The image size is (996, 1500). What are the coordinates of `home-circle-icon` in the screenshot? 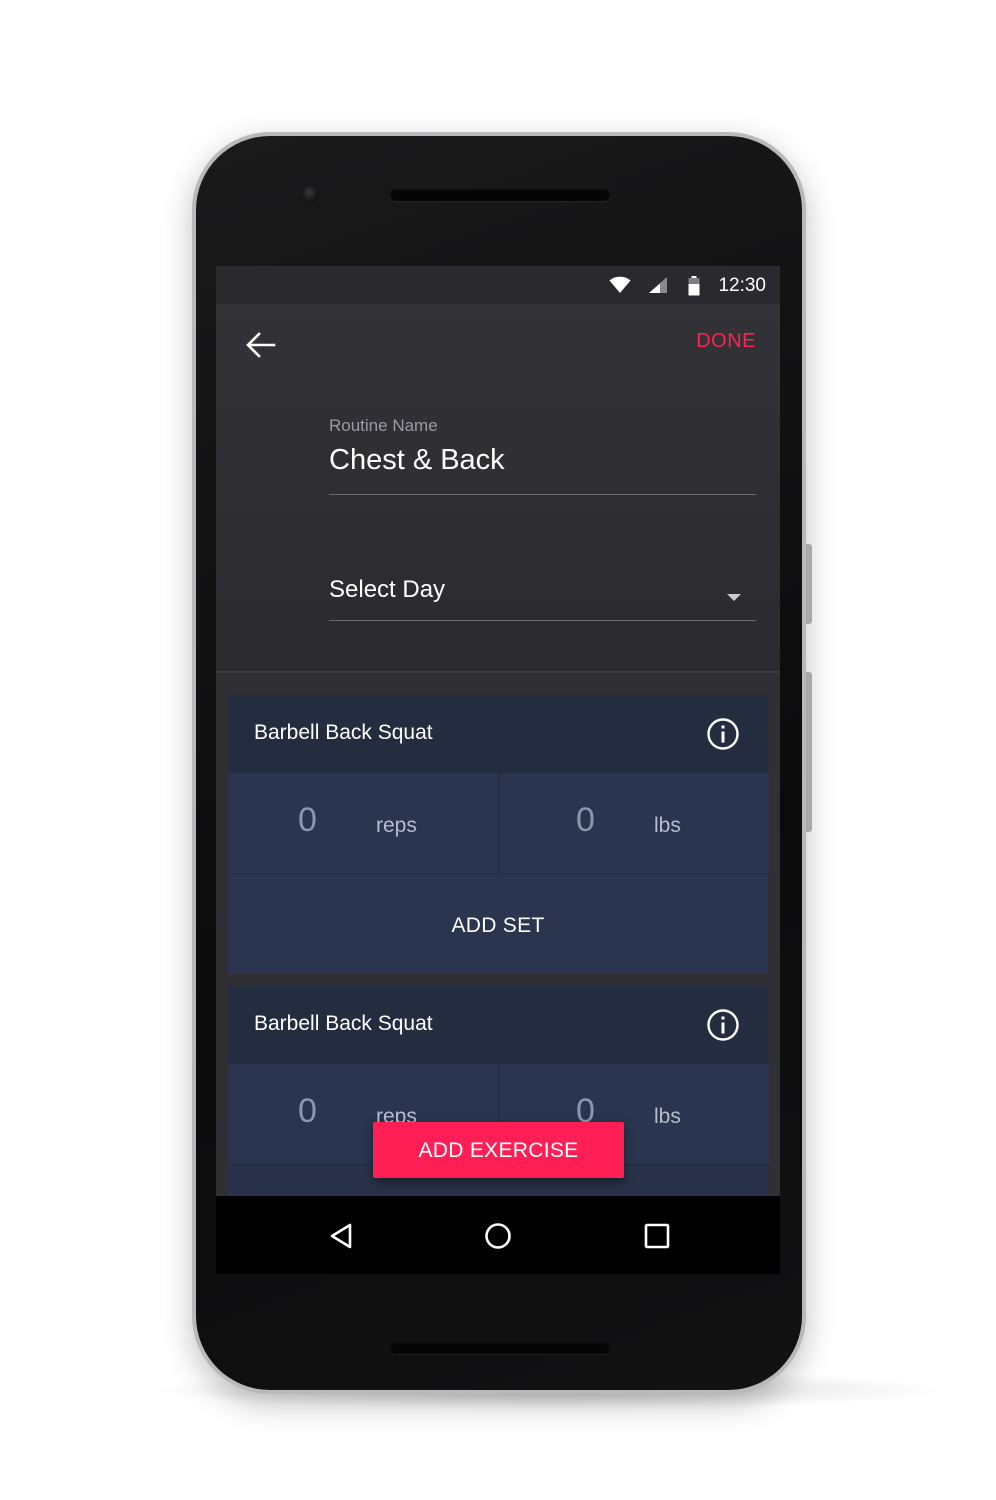 It's located at (498, 1236).